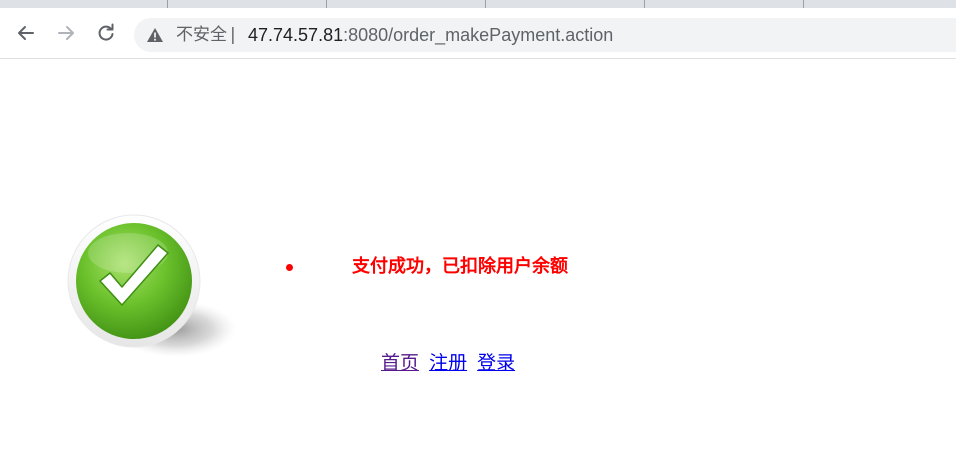  I want to click on url-host: 47.74.57.81, so click(296, 35).